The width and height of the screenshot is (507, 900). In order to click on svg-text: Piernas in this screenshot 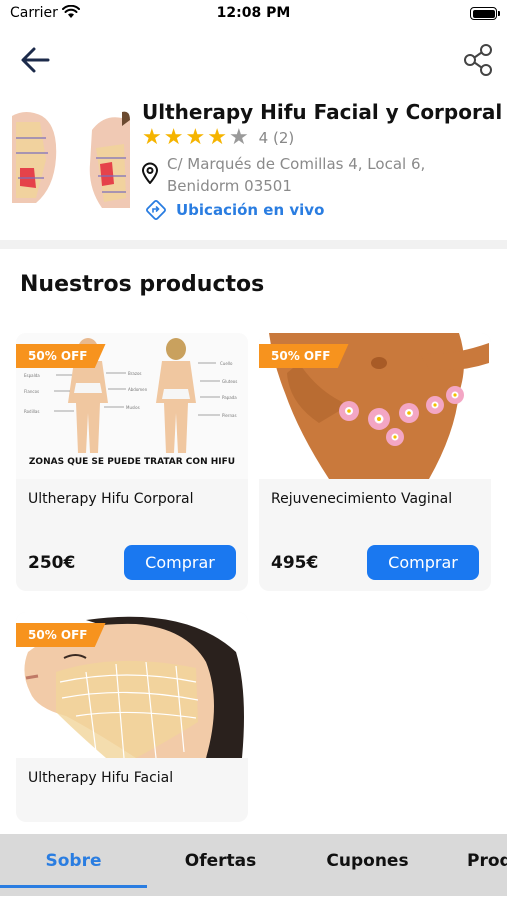, I will do `click(229, 415)`.